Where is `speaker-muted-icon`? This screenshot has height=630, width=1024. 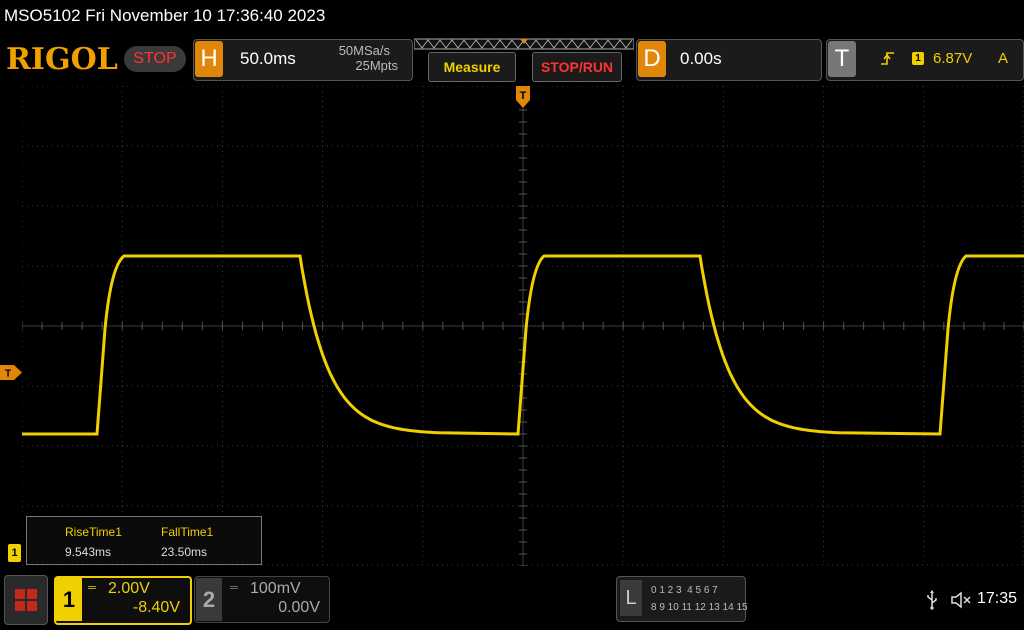
speaker-muted-icon is located at coordinates (962, 600).